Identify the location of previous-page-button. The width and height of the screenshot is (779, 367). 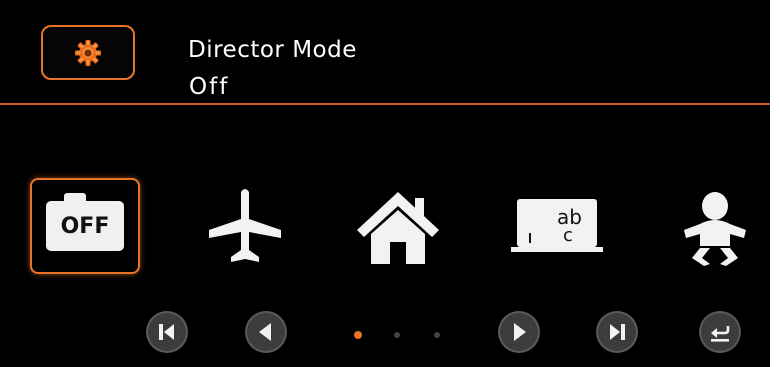
(266, 332).